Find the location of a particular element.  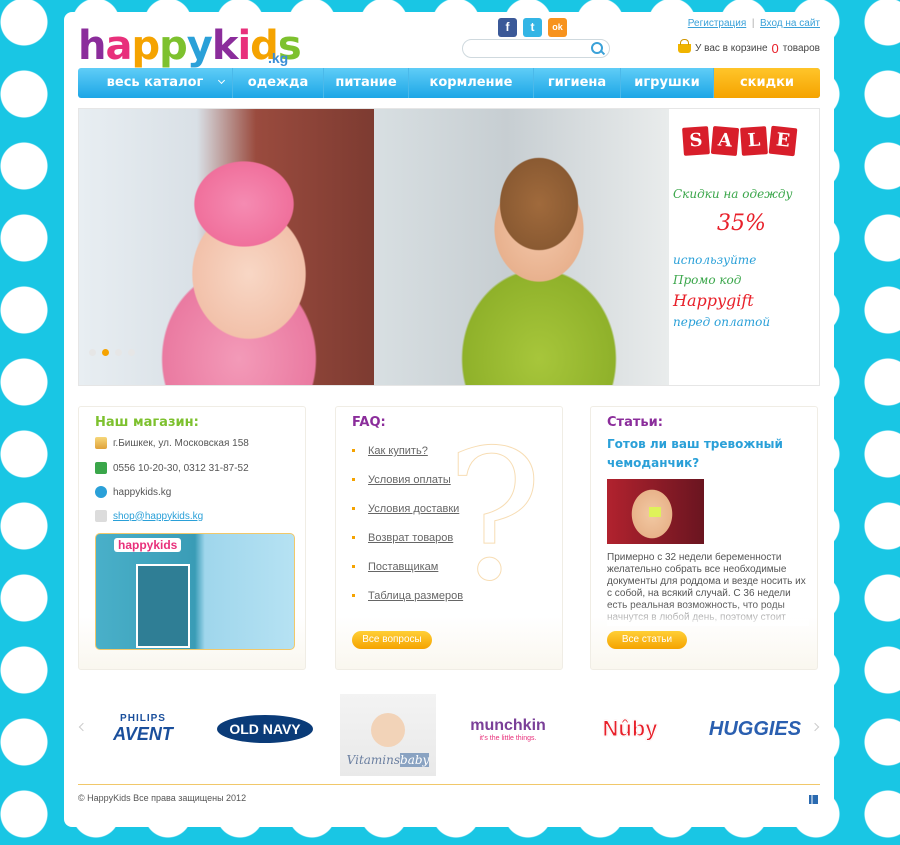

baby-face-icon is located at coordinates (388, 730).